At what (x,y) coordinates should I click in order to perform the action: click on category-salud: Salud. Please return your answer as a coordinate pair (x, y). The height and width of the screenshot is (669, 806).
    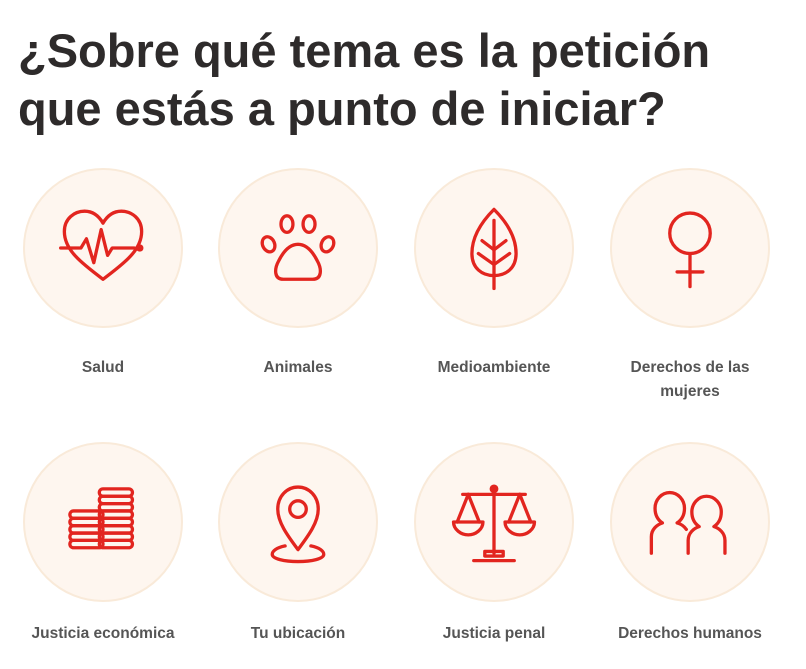
    Looking at the image, I should click on (103, 274).